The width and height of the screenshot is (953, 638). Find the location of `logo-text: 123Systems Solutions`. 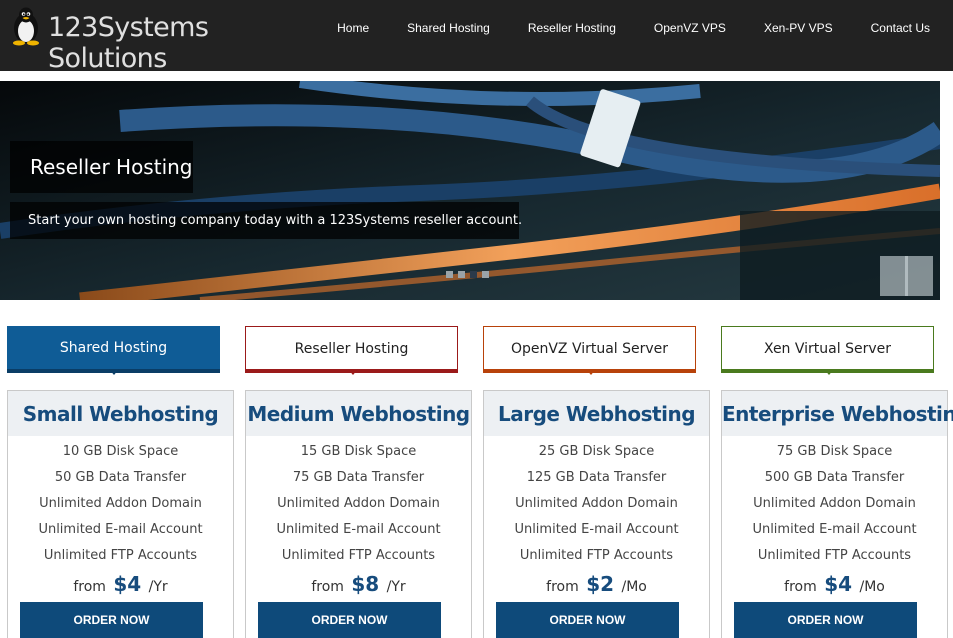

logo-text: 123Systems Solutions is located at coordinates (128, 43).